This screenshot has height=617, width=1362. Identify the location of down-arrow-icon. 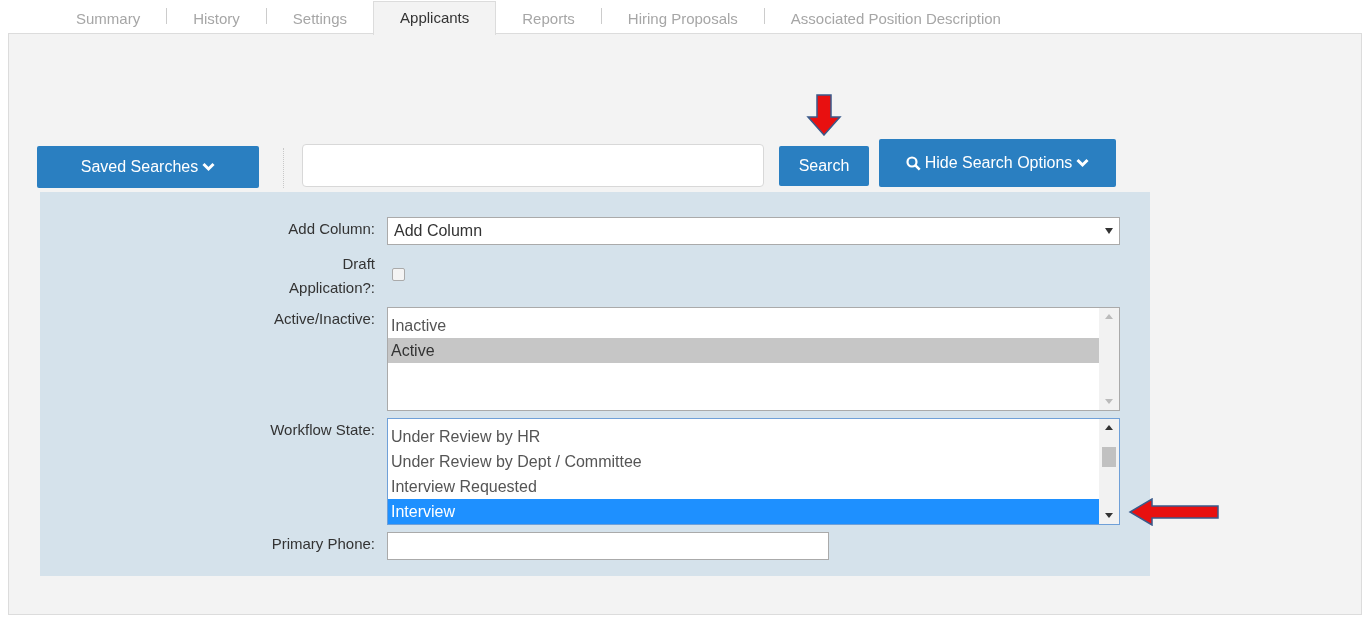
(824, 115).